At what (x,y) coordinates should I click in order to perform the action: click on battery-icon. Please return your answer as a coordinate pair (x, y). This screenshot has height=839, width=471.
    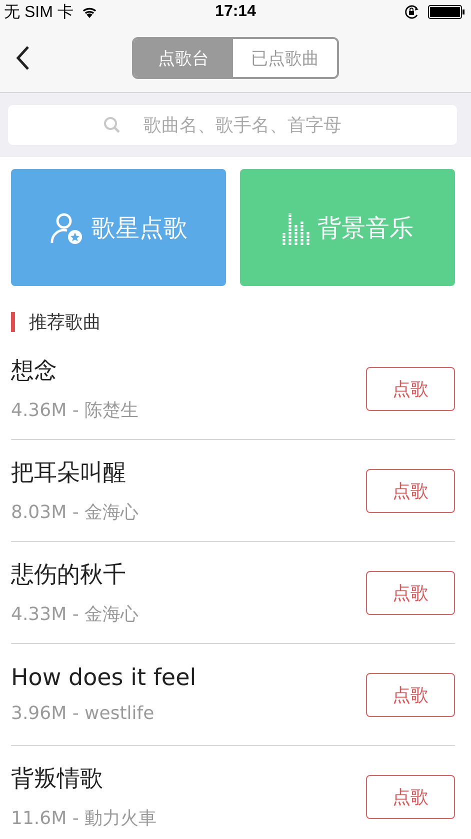
    Looking at the image, I should click on (446, 12).